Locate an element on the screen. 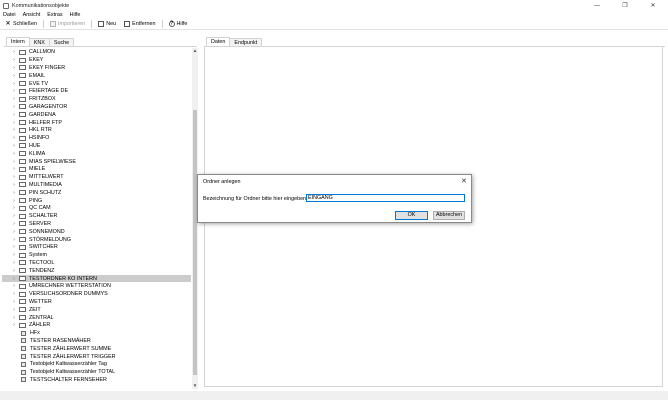  scroll-up-icon: ▲ is located at coordinates (195, 51).